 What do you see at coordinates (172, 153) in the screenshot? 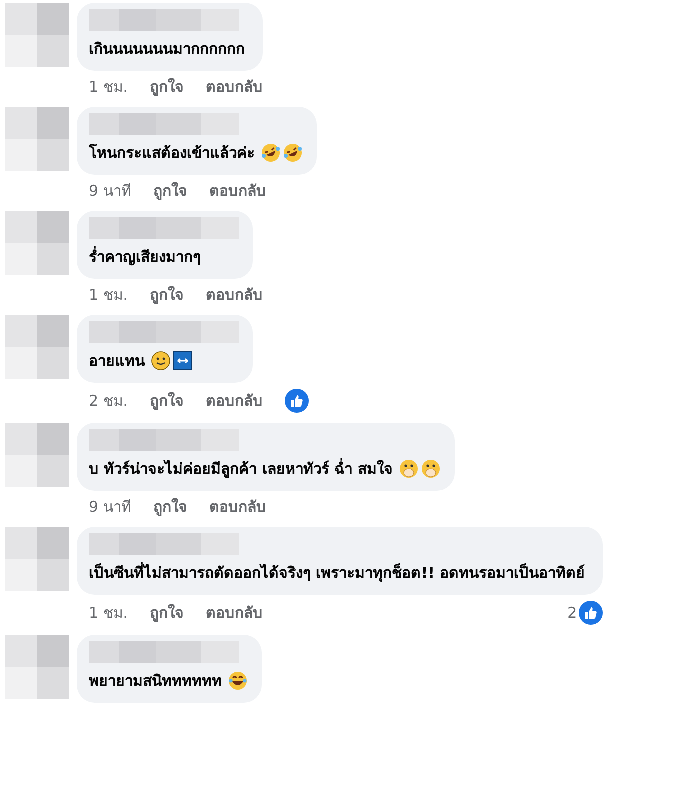
I see `comment-text: โหนกระแสต้องเข้าแล้วค่ะ` at bounding box center [172, 153].